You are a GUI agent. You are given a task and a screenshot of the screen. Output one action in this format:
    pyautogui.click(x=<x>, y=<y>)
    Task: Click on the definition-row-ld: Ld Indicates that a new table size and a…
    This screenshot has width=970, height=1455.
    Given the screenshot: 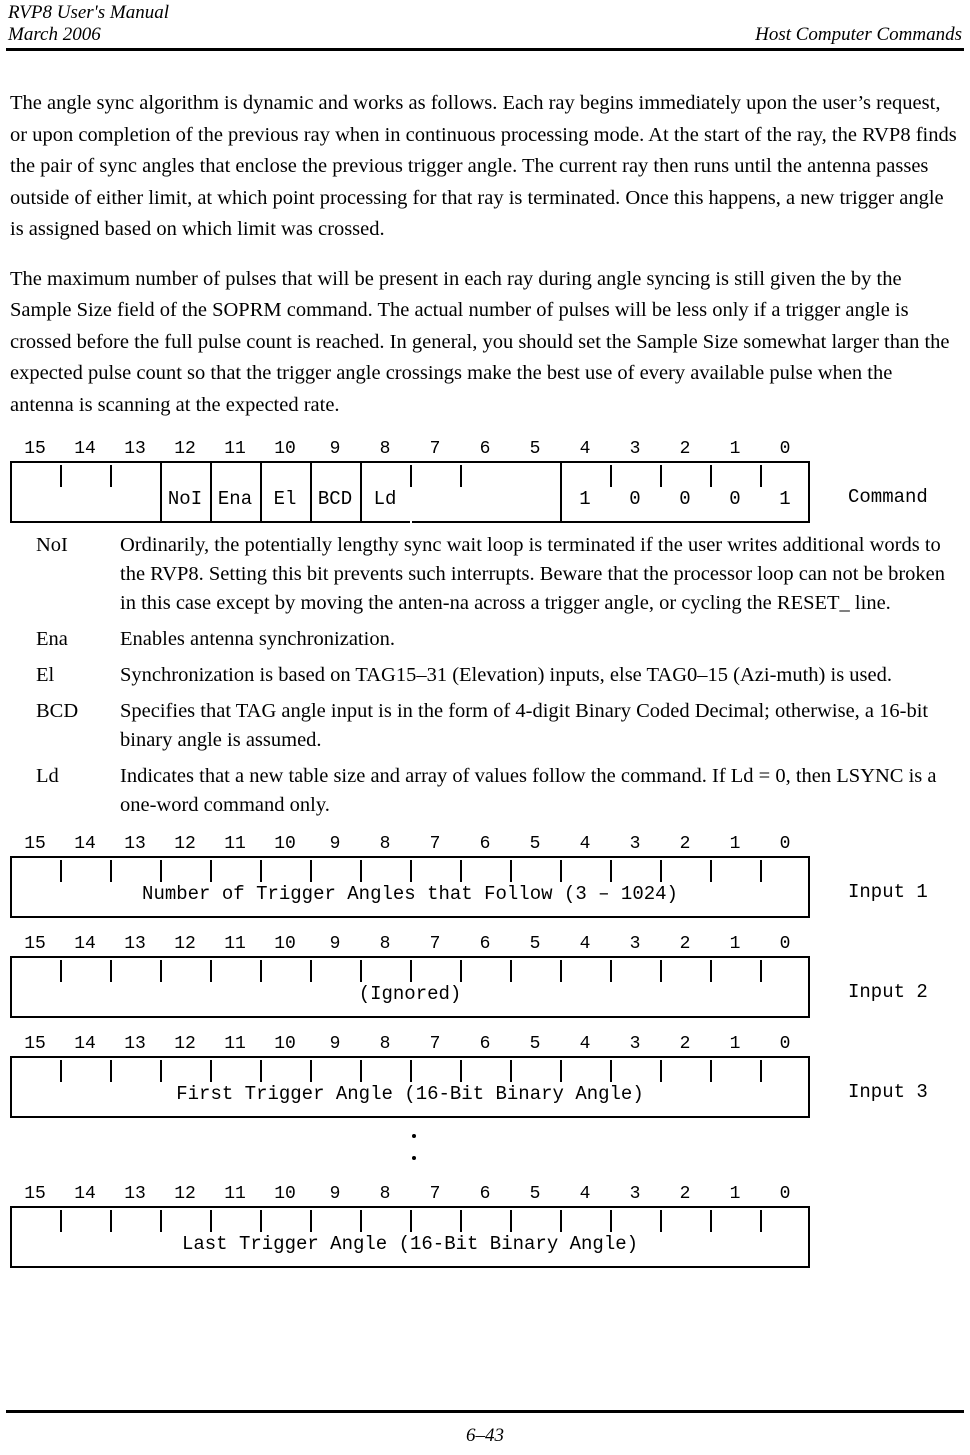 What is the action you would take?
    pyautogui.click(x=485, y=791)
    